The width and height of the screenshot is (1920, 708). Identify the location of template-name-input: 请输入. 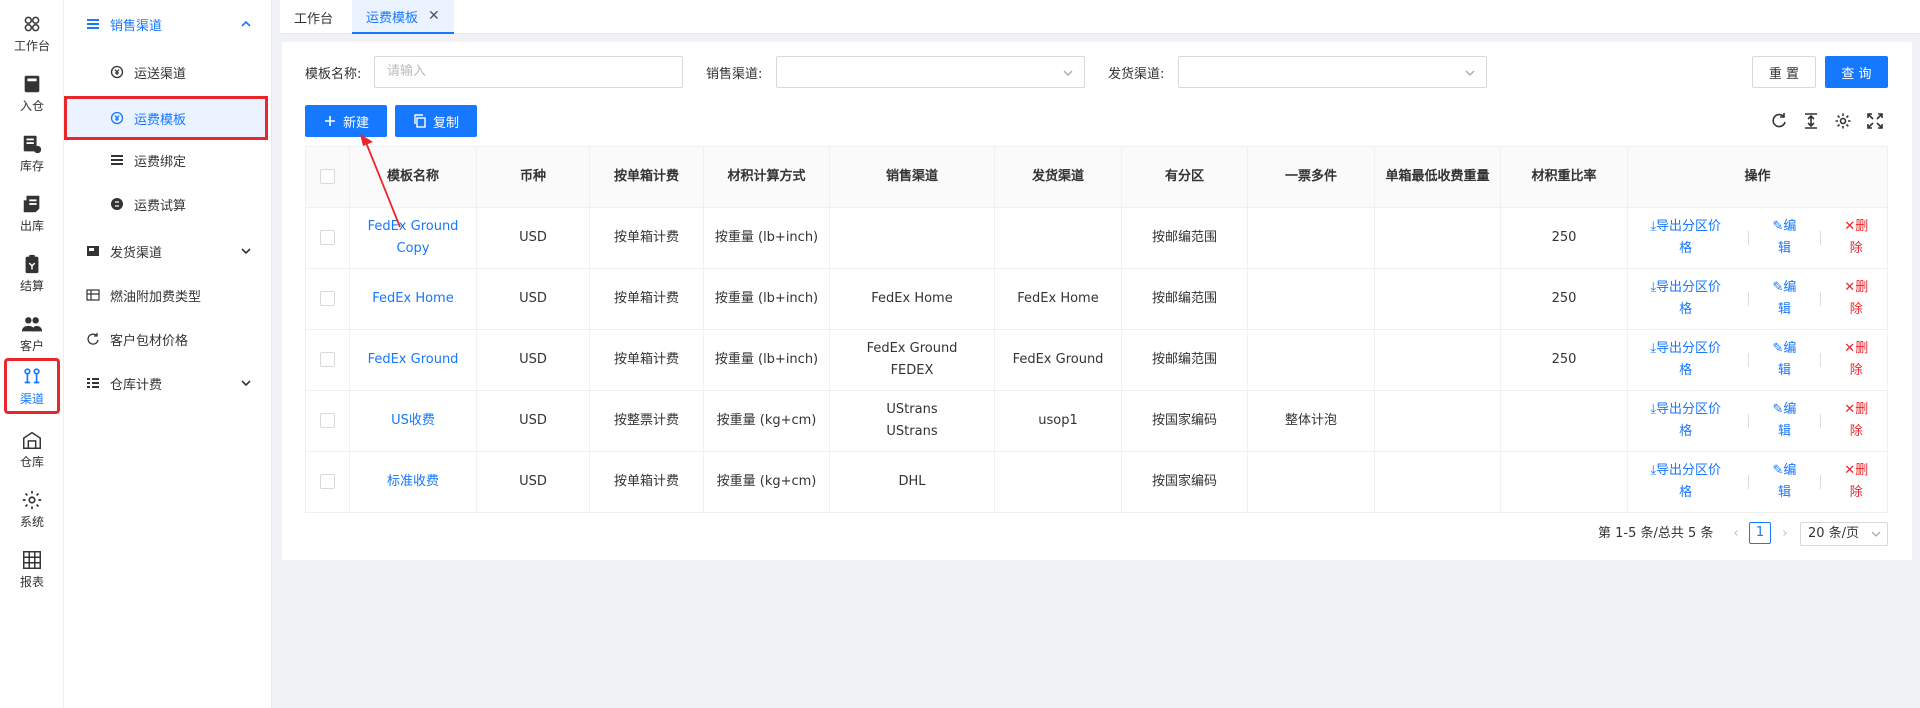
(528, 72).